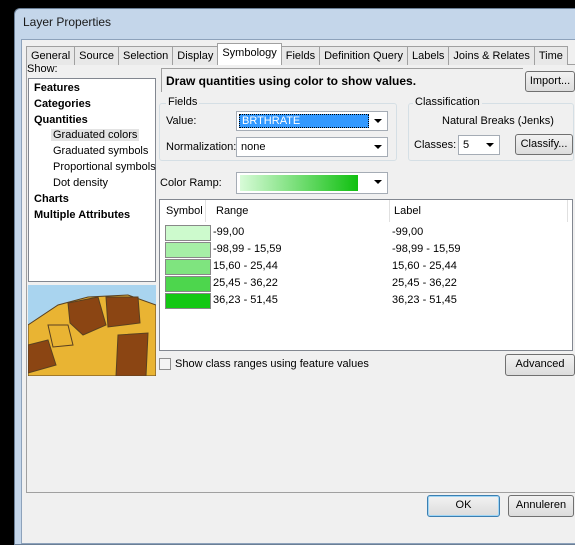  What do you see at coordinates (366, 283) in the screenshot?
I see `table-row: 25,45 - 36,22 25,45 - 36,22` at bounding box center [366, 283].